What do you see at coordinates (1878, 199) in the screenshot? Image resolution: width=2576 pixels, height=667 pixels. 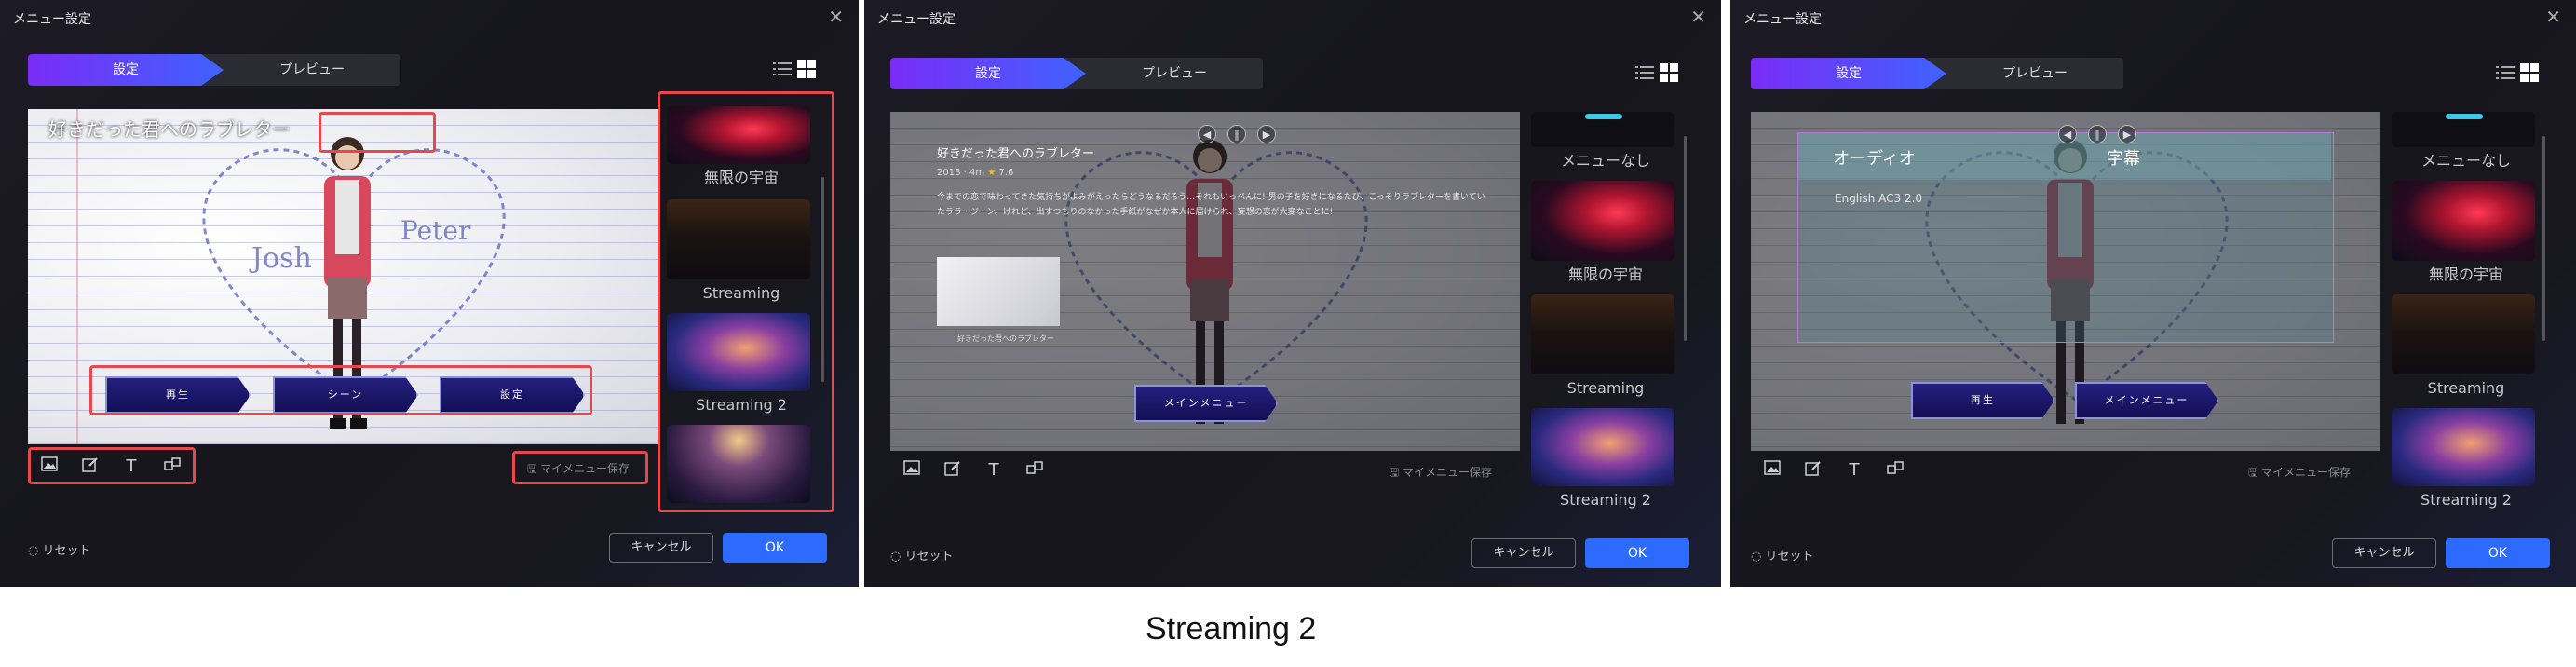 I see `audio-track: English AC3 2.0` at bounding box center [1878, 199].